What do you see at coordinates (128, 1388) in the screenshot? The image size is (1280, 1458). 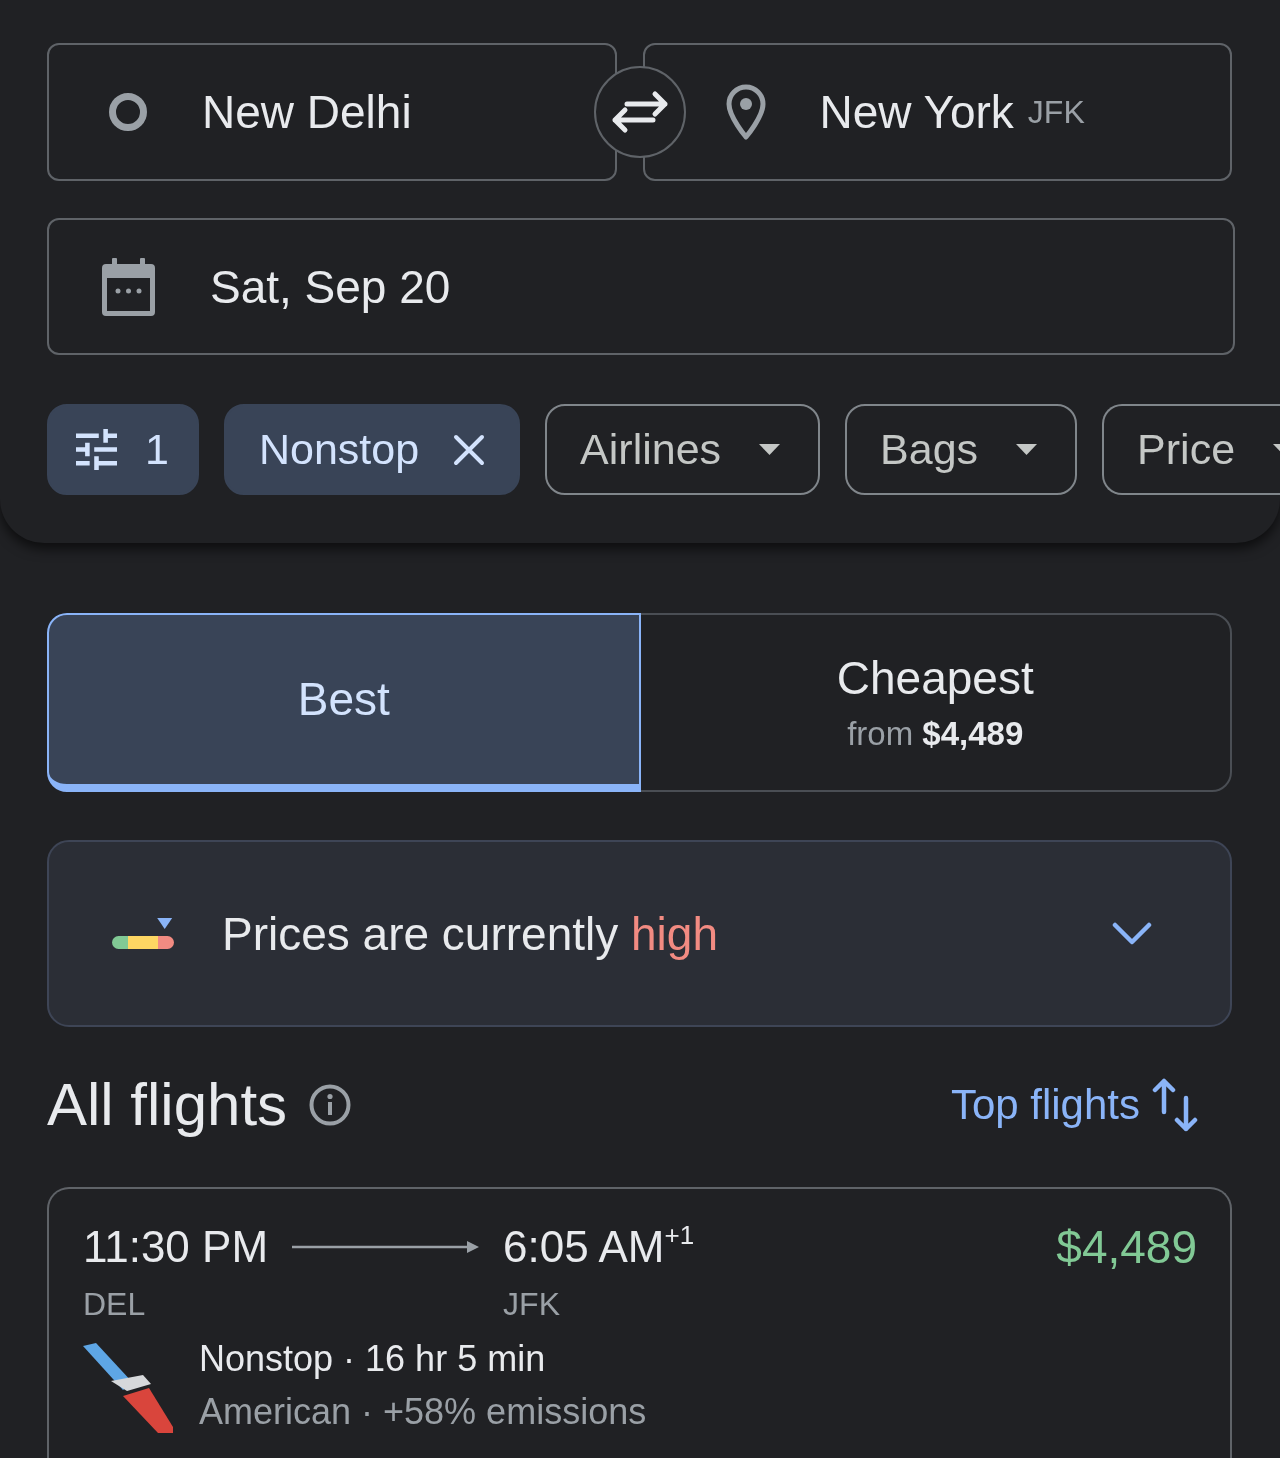 I see `airline-logo-icon` at bounding box center [128, 1388].